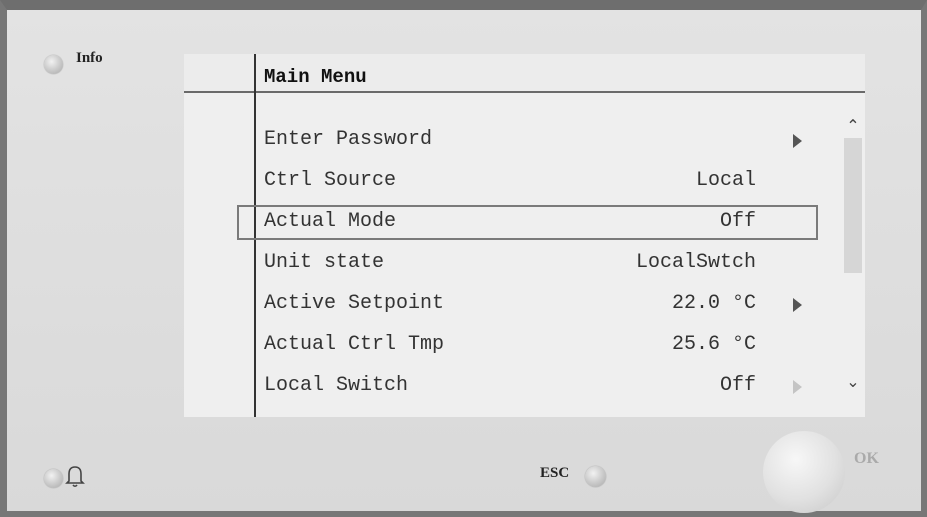  What do you see at coordinates (354, 303) in the screenshot?
I see `menu-item-label: Active Setpoint` at bounding box center [354, 303].